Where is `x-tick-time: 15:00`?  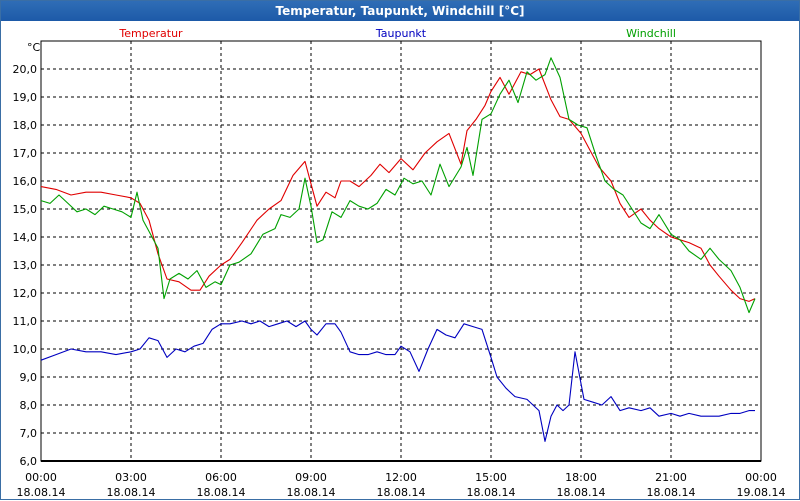
x-tick-time: 15:00 is located at coordinates (491, 477).